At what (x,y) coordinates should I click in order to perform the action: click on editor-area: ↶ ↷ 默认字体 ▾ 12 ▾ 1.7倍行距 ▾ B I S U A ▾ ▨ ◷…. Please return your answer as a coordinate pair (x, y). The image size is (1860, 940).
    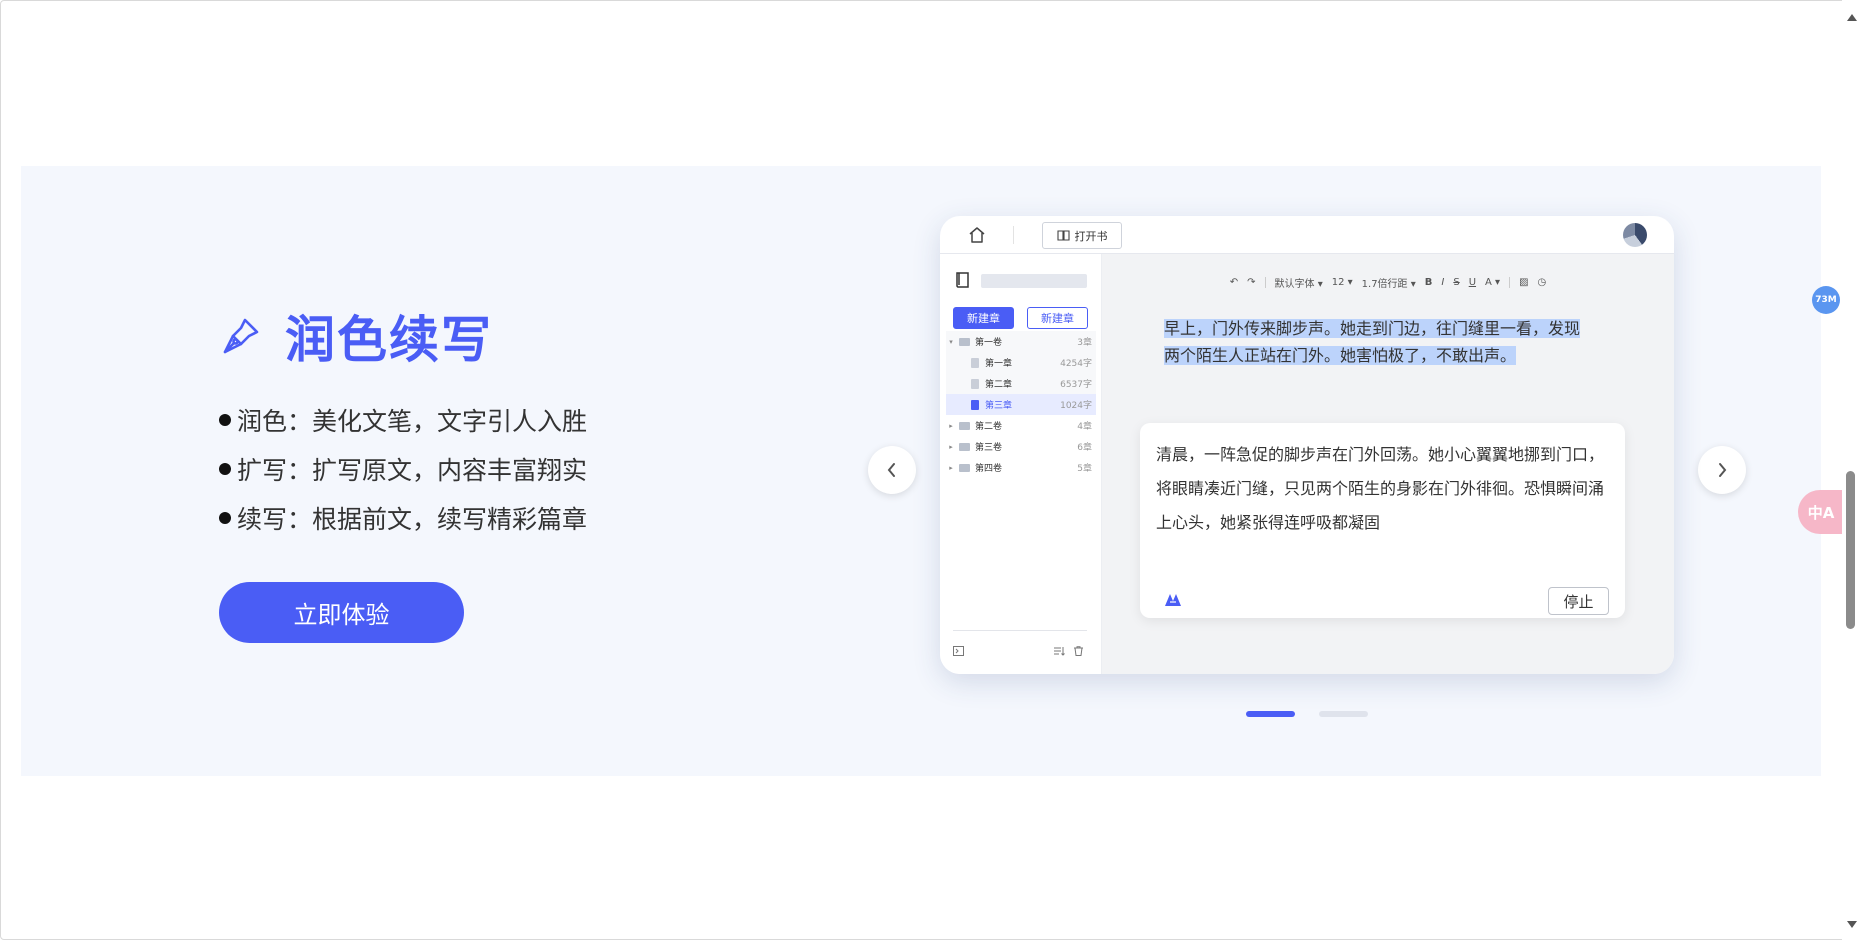
    Looking at the image, I should click on (1388, 464).